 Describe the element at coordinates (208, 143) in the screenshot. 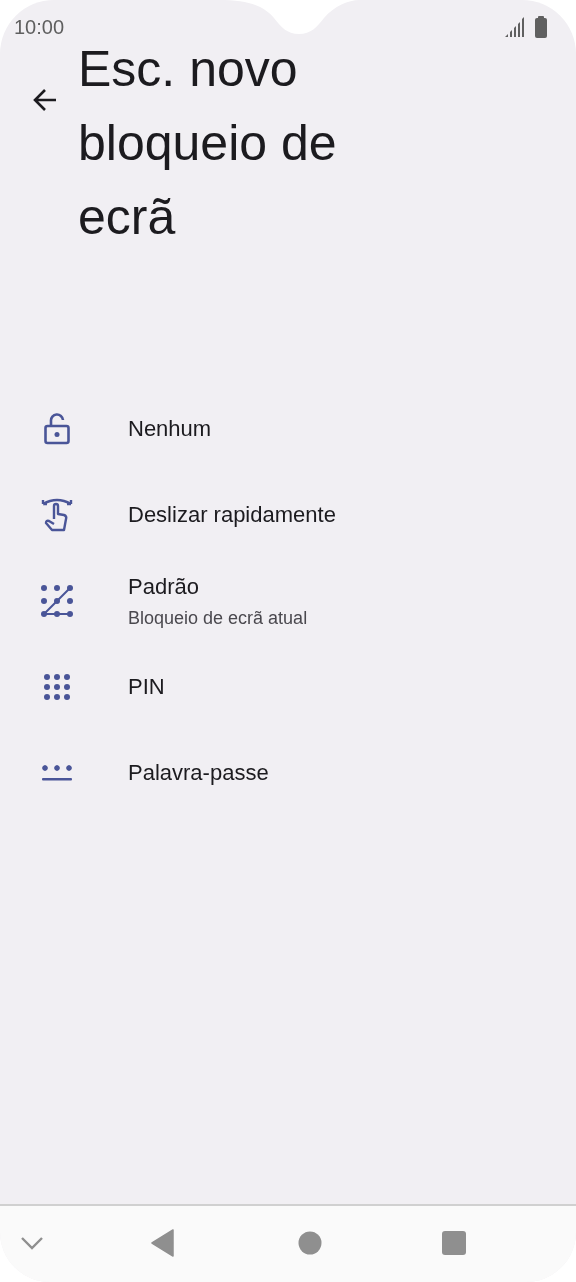

I see `page-title: Esc. novo bloqueio de ecrã` at that location.